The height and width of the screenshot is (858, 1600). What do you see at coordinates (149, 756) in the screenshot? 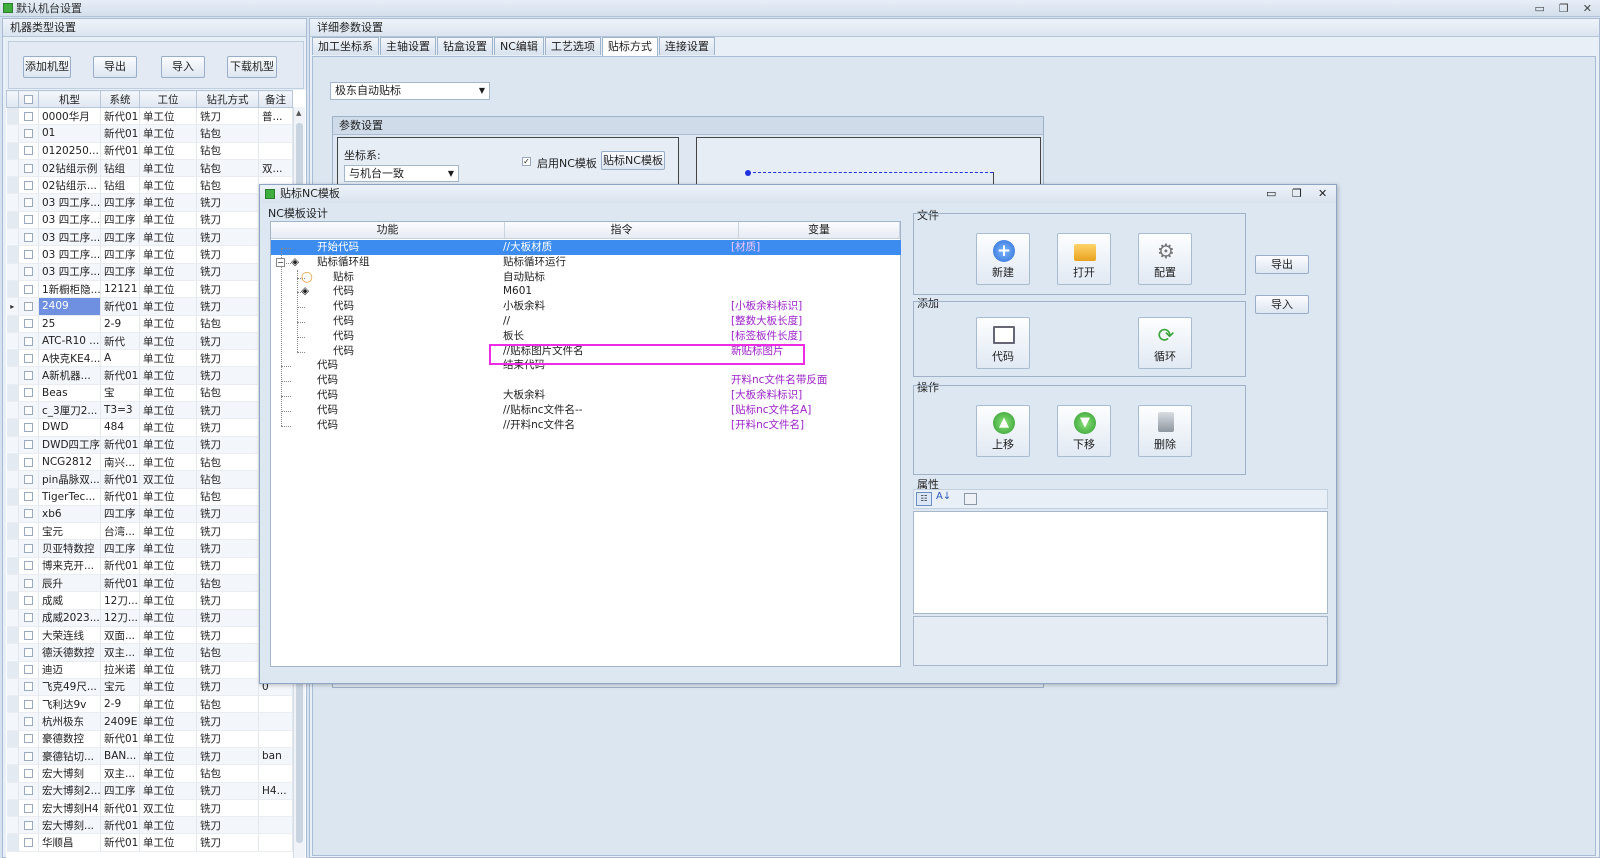
I see `table-row: 豪德钻切... BAN... 单工位 铣刀 ban` at bounding box center [149, 756].